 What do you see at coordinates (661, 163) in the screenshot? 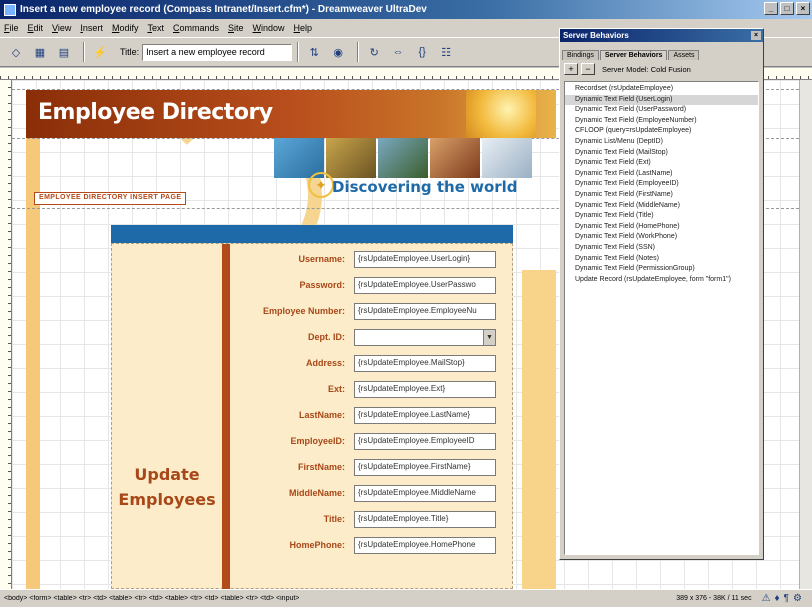
I see `list-item: Dynamic Text Field (Ext)` at bounding box center [661, 163].